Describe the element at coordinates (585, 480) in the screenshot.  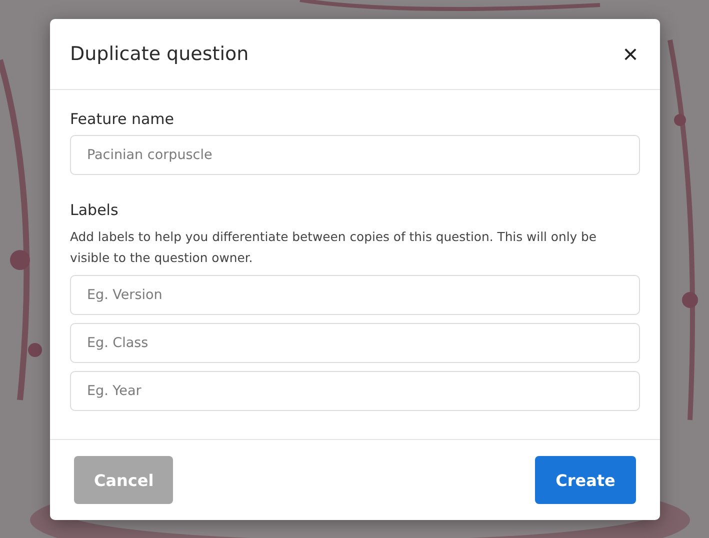
I see `create-button: Create` at that location.